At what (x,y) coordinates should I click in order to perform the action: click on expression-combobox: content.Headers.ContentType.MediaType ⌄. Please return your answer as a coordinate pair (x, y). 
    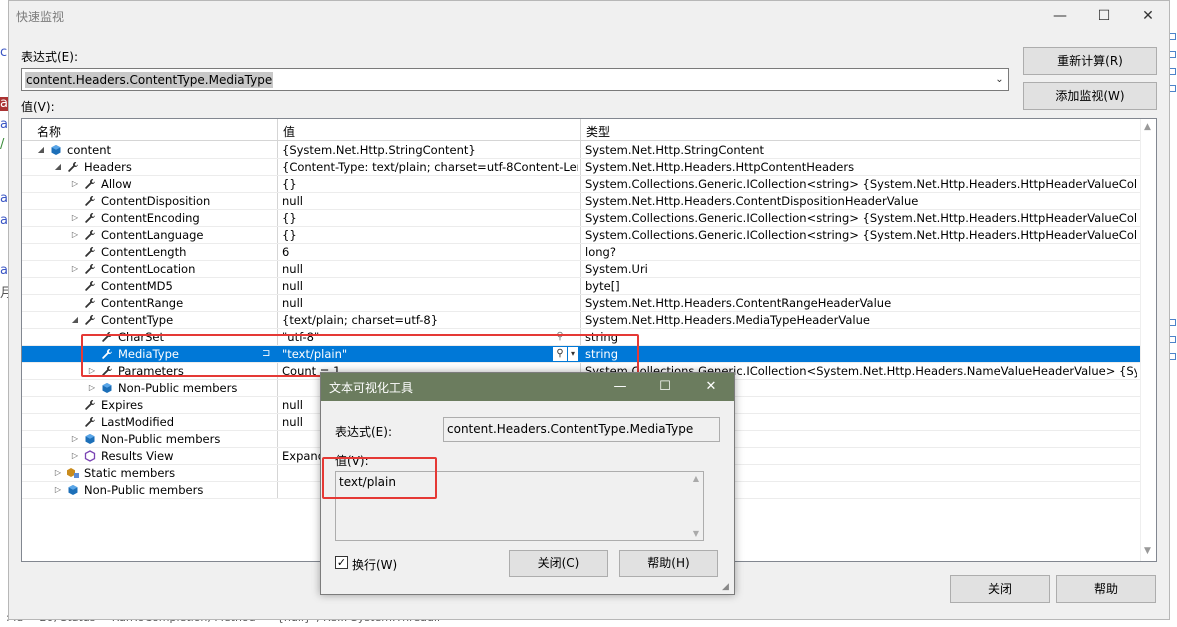
    Looking at the image, I should click on (515, 79).